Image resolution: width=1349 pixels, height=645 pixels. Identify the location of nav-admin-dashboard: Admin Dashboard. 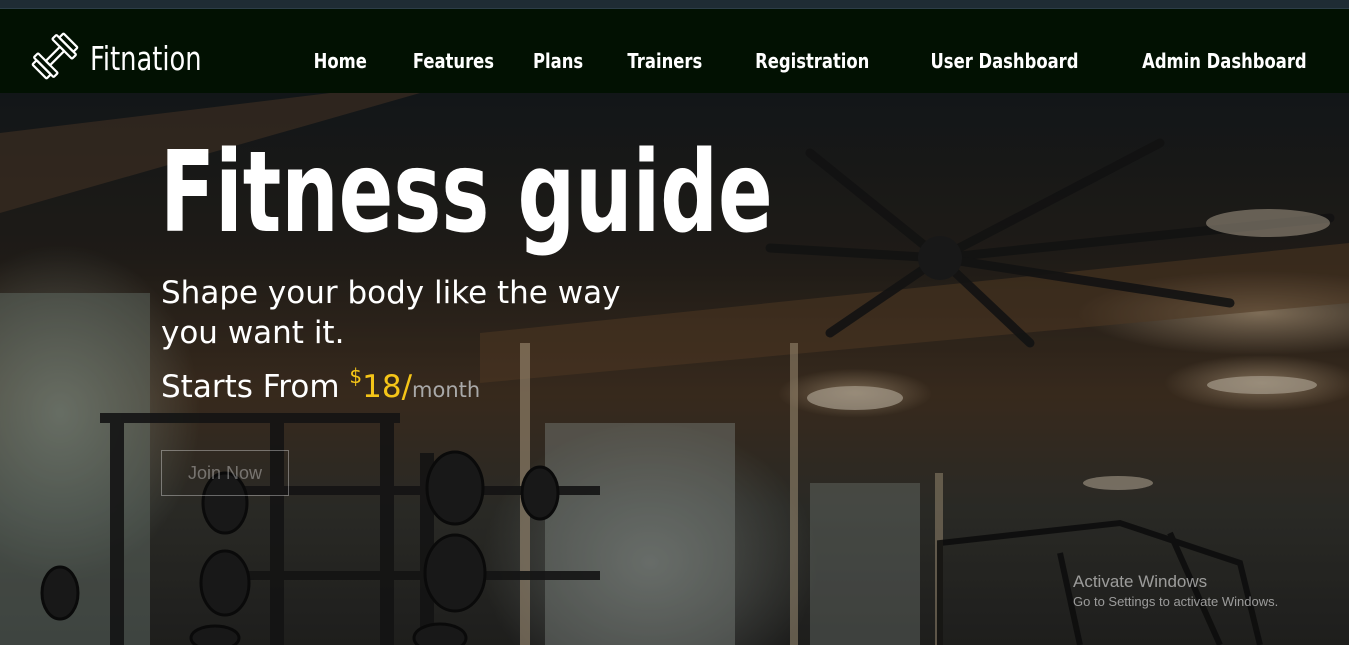
(1224, 61).